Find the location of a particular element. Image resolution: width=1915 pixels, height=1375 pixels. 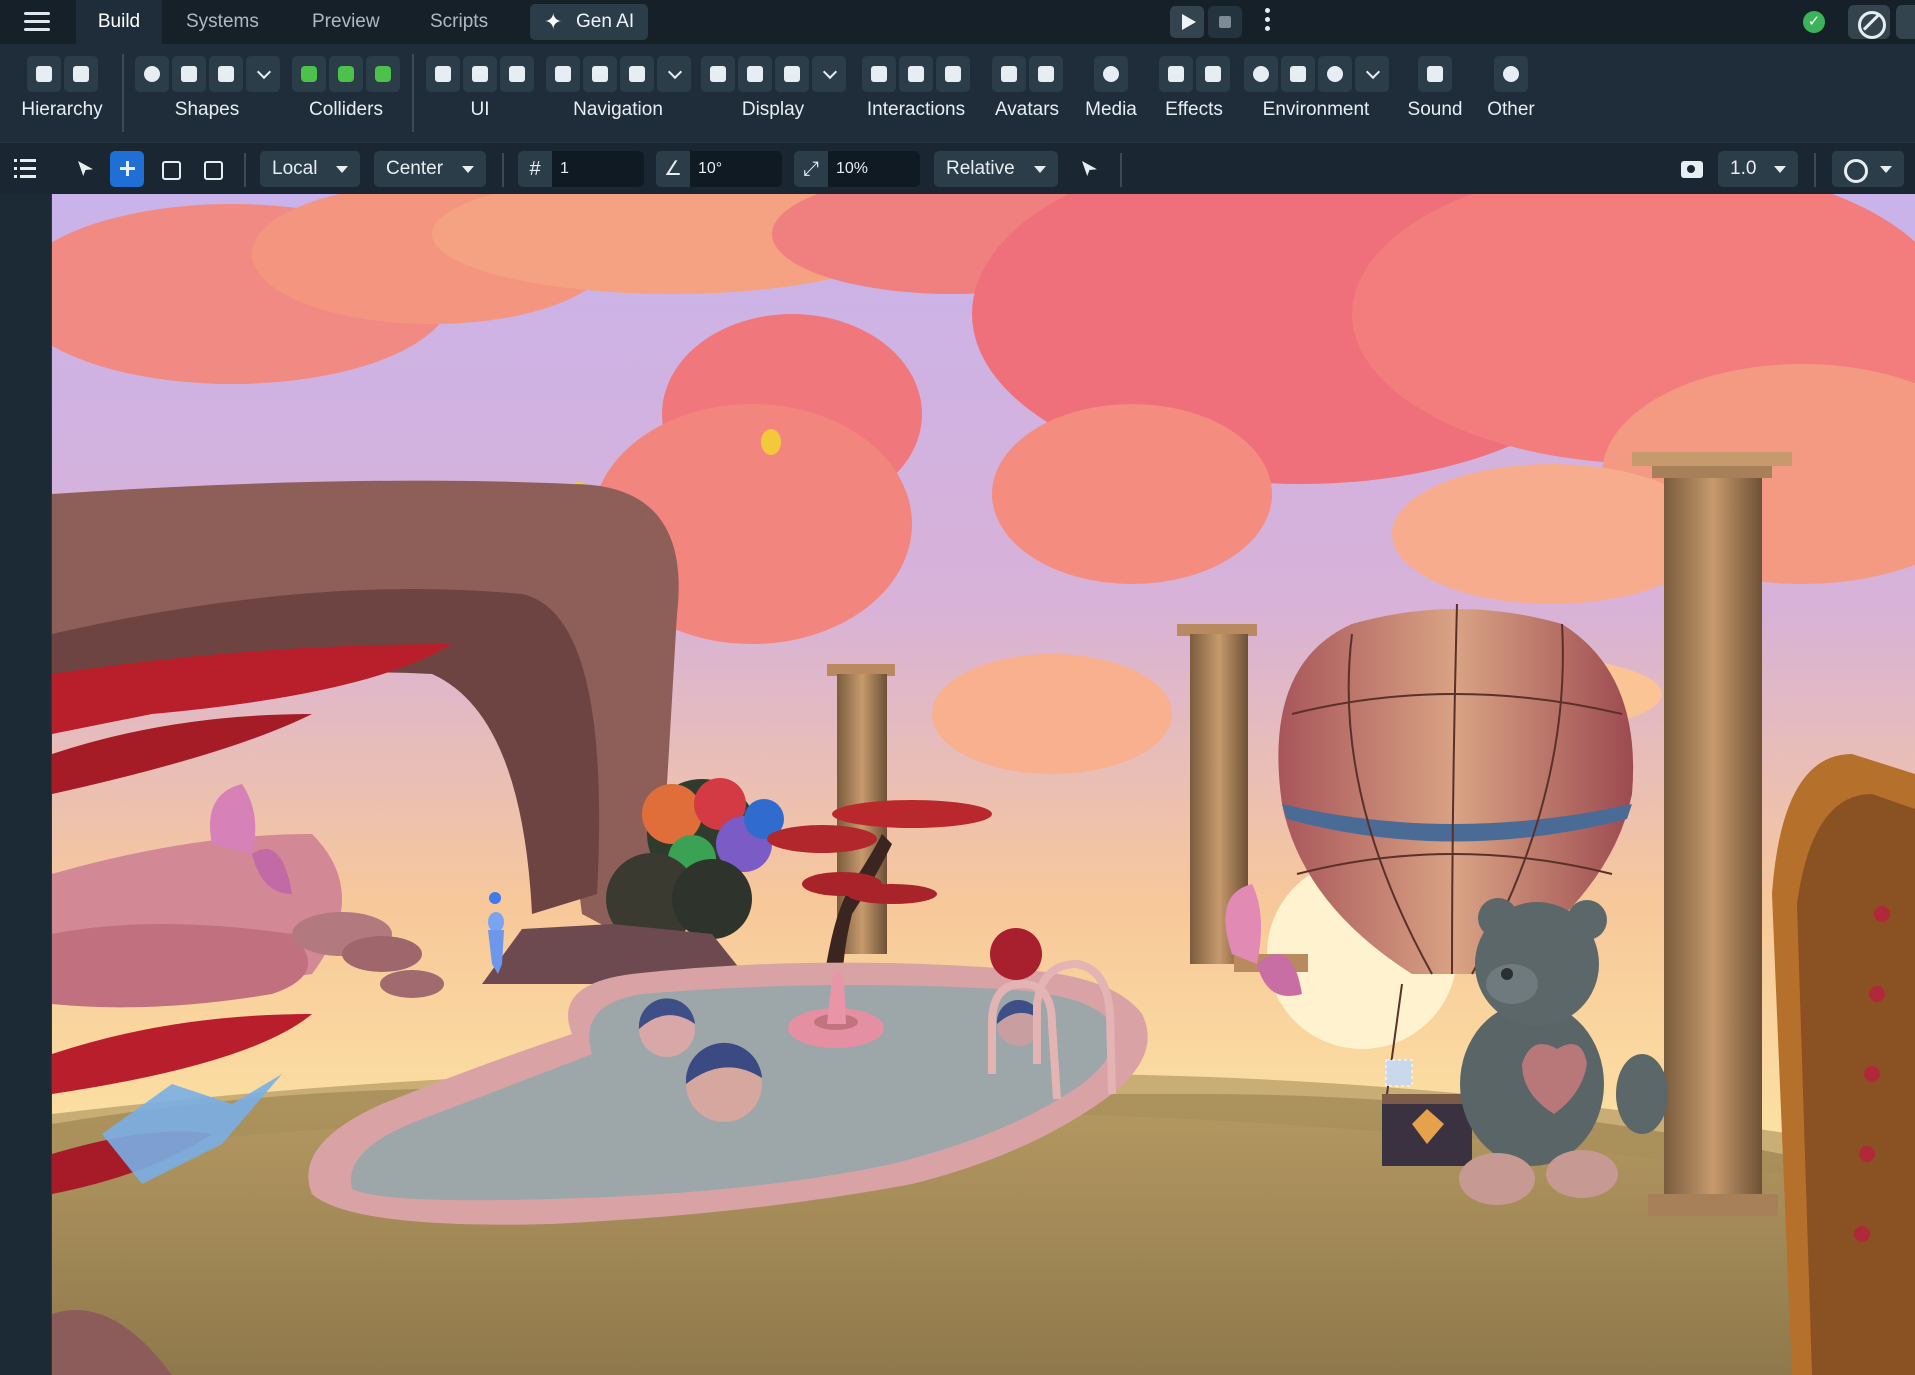

ribbon-label-media: Media is located at coordinates (1111, 110).